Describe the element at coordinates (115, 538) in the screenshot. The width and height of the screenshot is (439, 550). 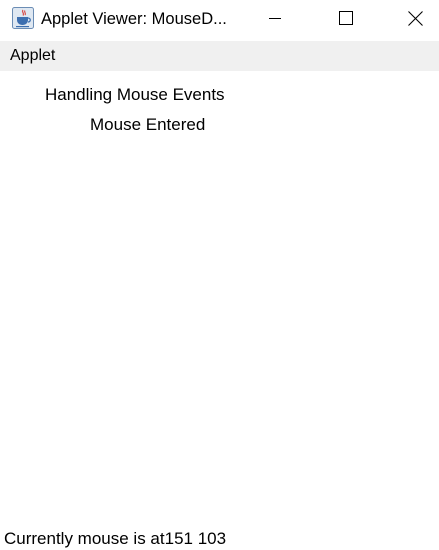
I see `mouse-position-status: Currently mouse is at151 103` at that location.